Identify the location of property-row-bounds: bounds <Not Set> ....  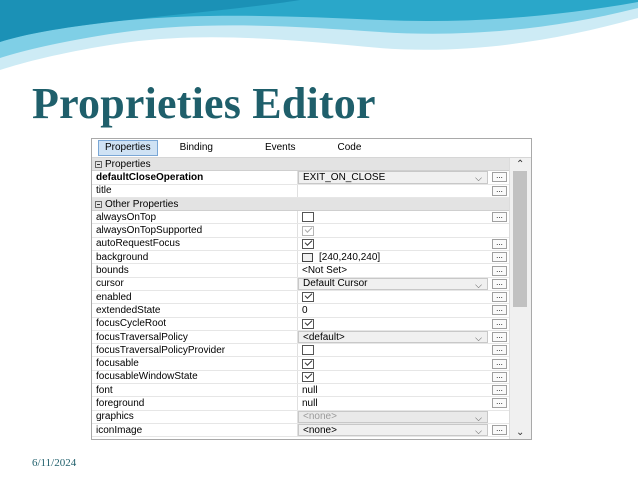
(302, 271).